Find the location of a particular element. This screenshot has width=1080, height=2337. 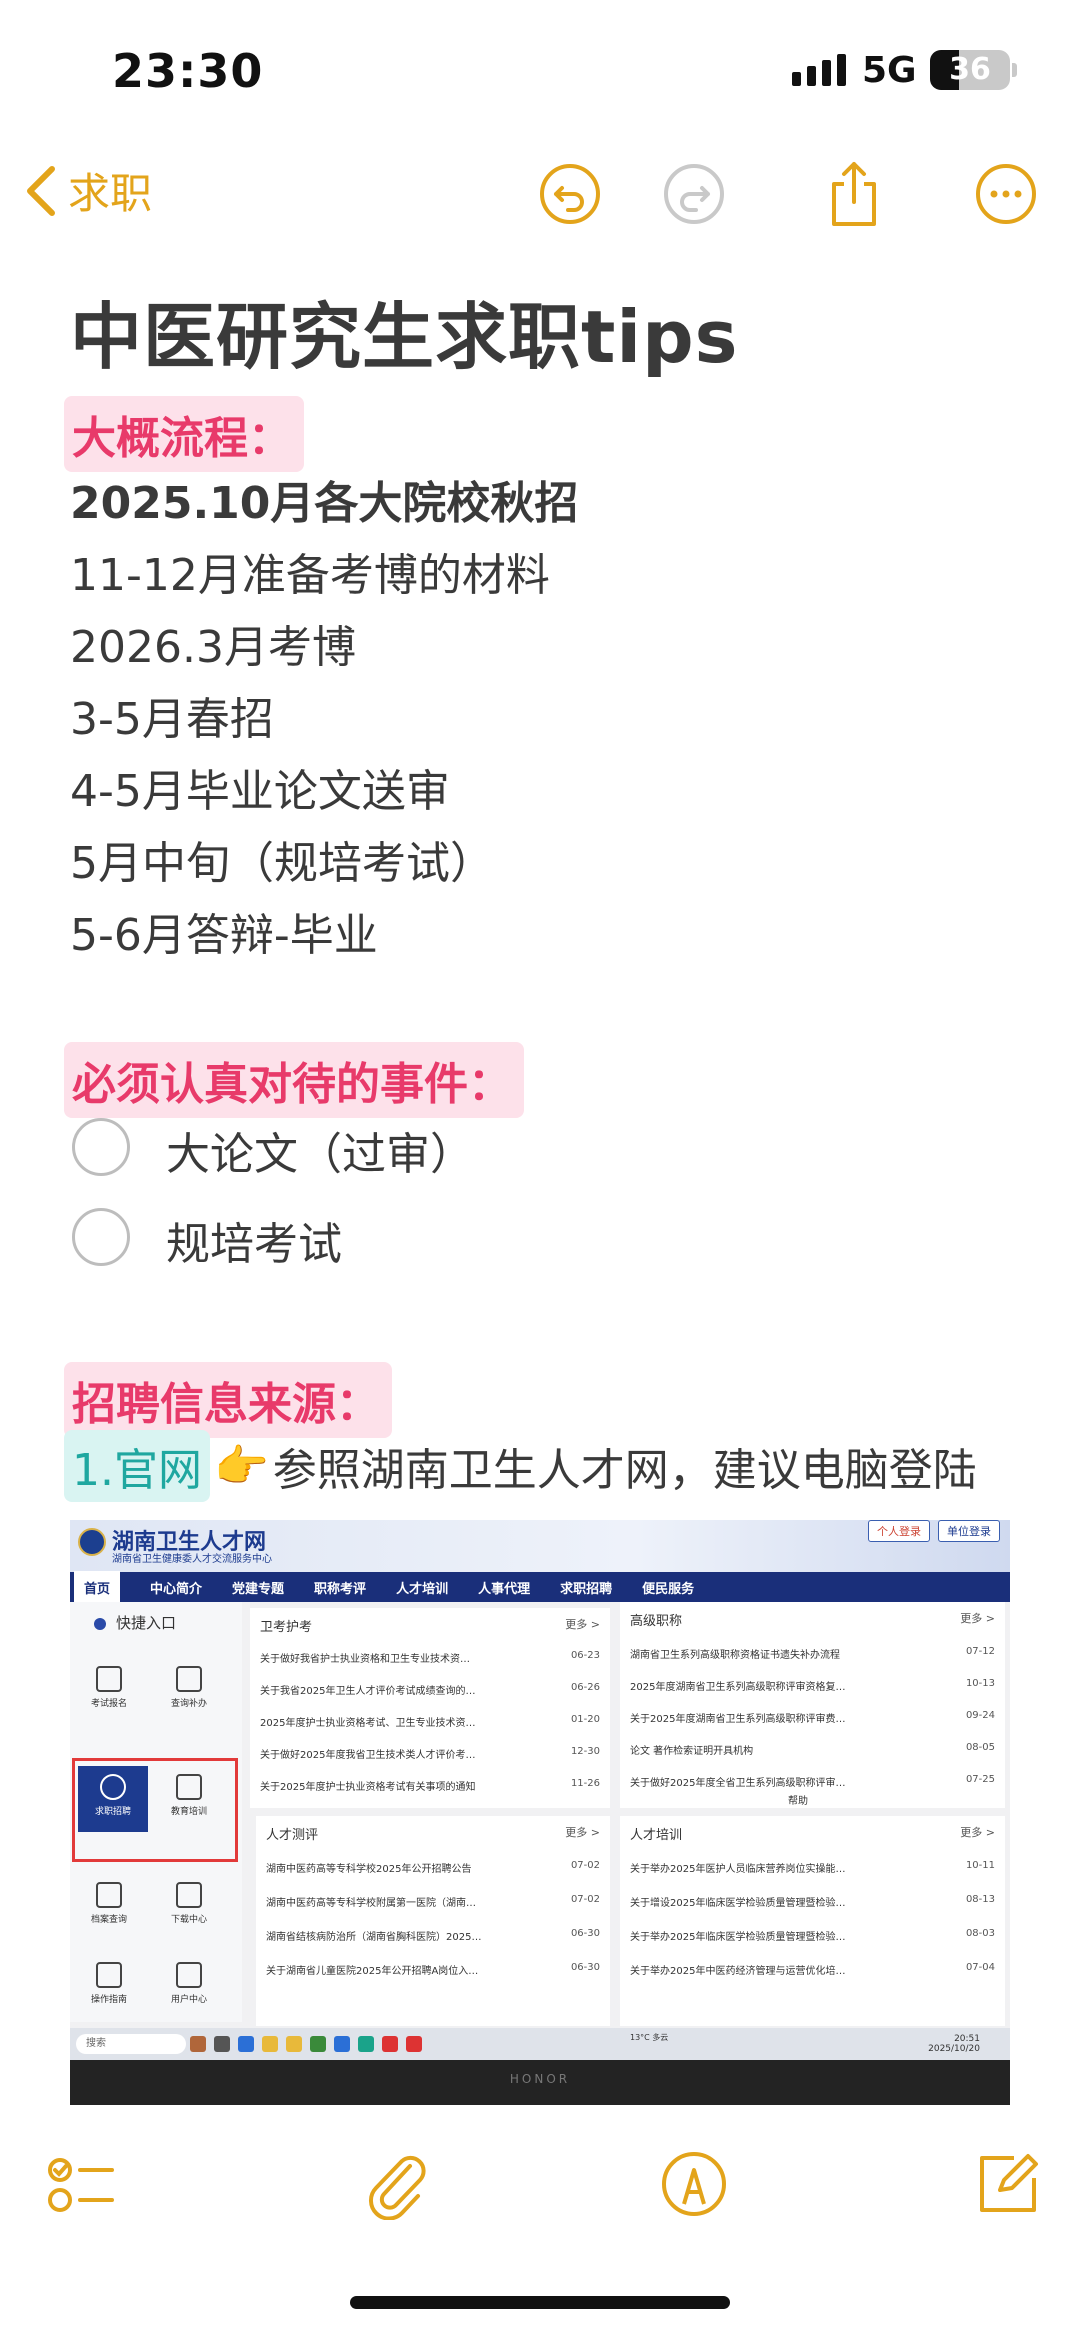

news-row: 湖南中医药高等专科学校附属第一医院（湖南… 07-02 is located at coordinates (433, 1901).